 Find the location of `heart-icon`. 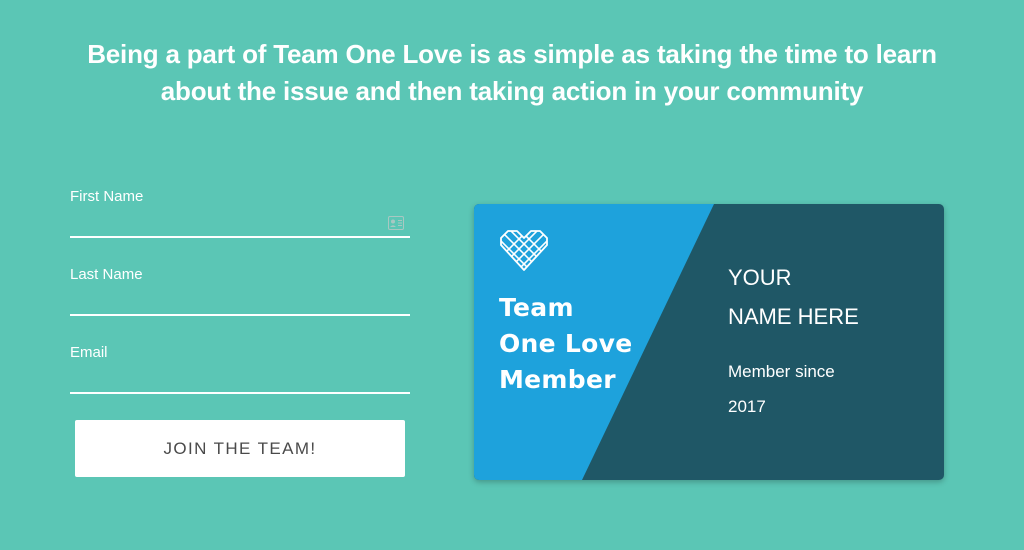

heart-icon is located at coordinates (524, 250).